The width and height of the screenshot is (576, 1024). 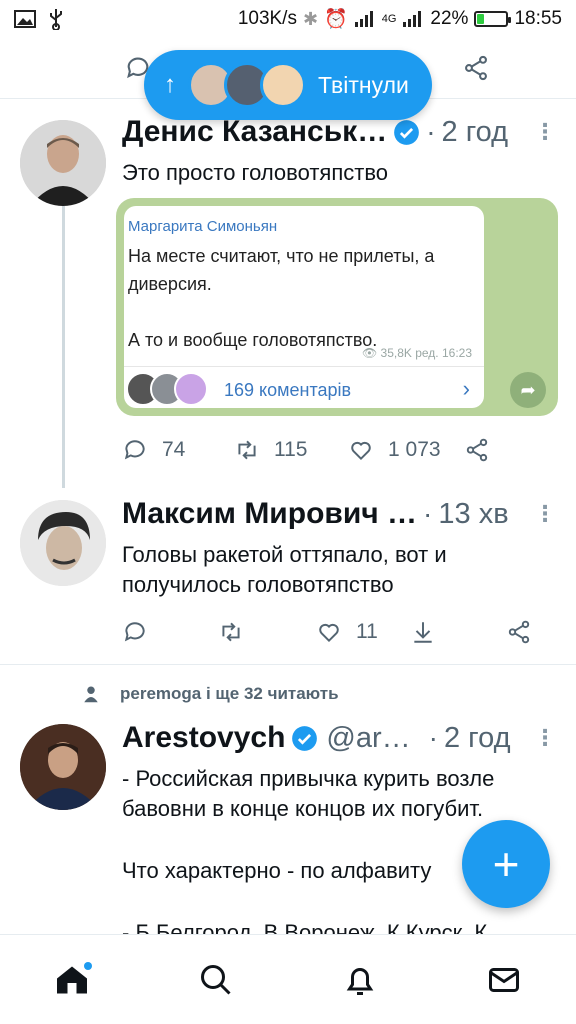 I want to click on tweet-header: Максим Мирович … · 13 хв ⋮, so click(x=339, y=514).